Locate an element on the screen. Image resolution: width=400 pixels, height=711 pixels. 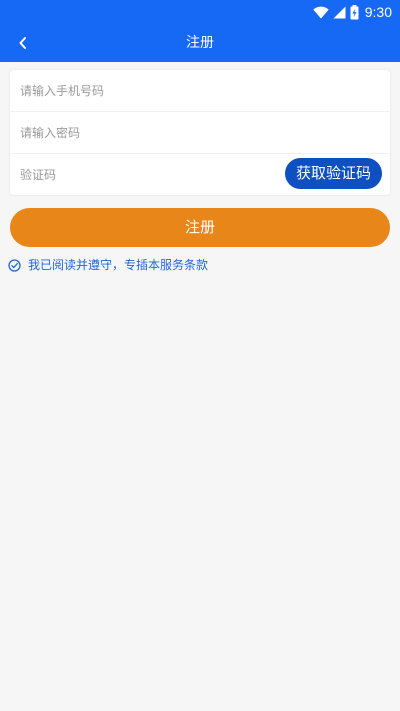
password-row is located at coordinates (200, 133).